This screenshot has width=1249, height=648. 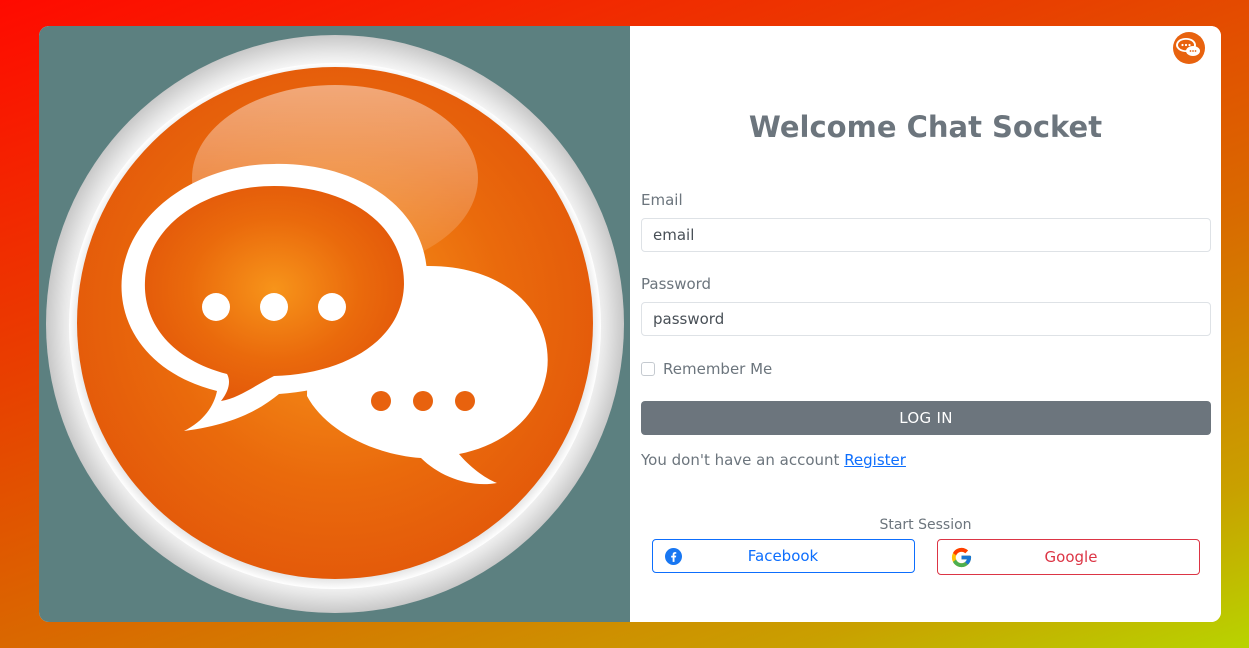 I want to click on google-button: Google, so click(x=1068, y=557).